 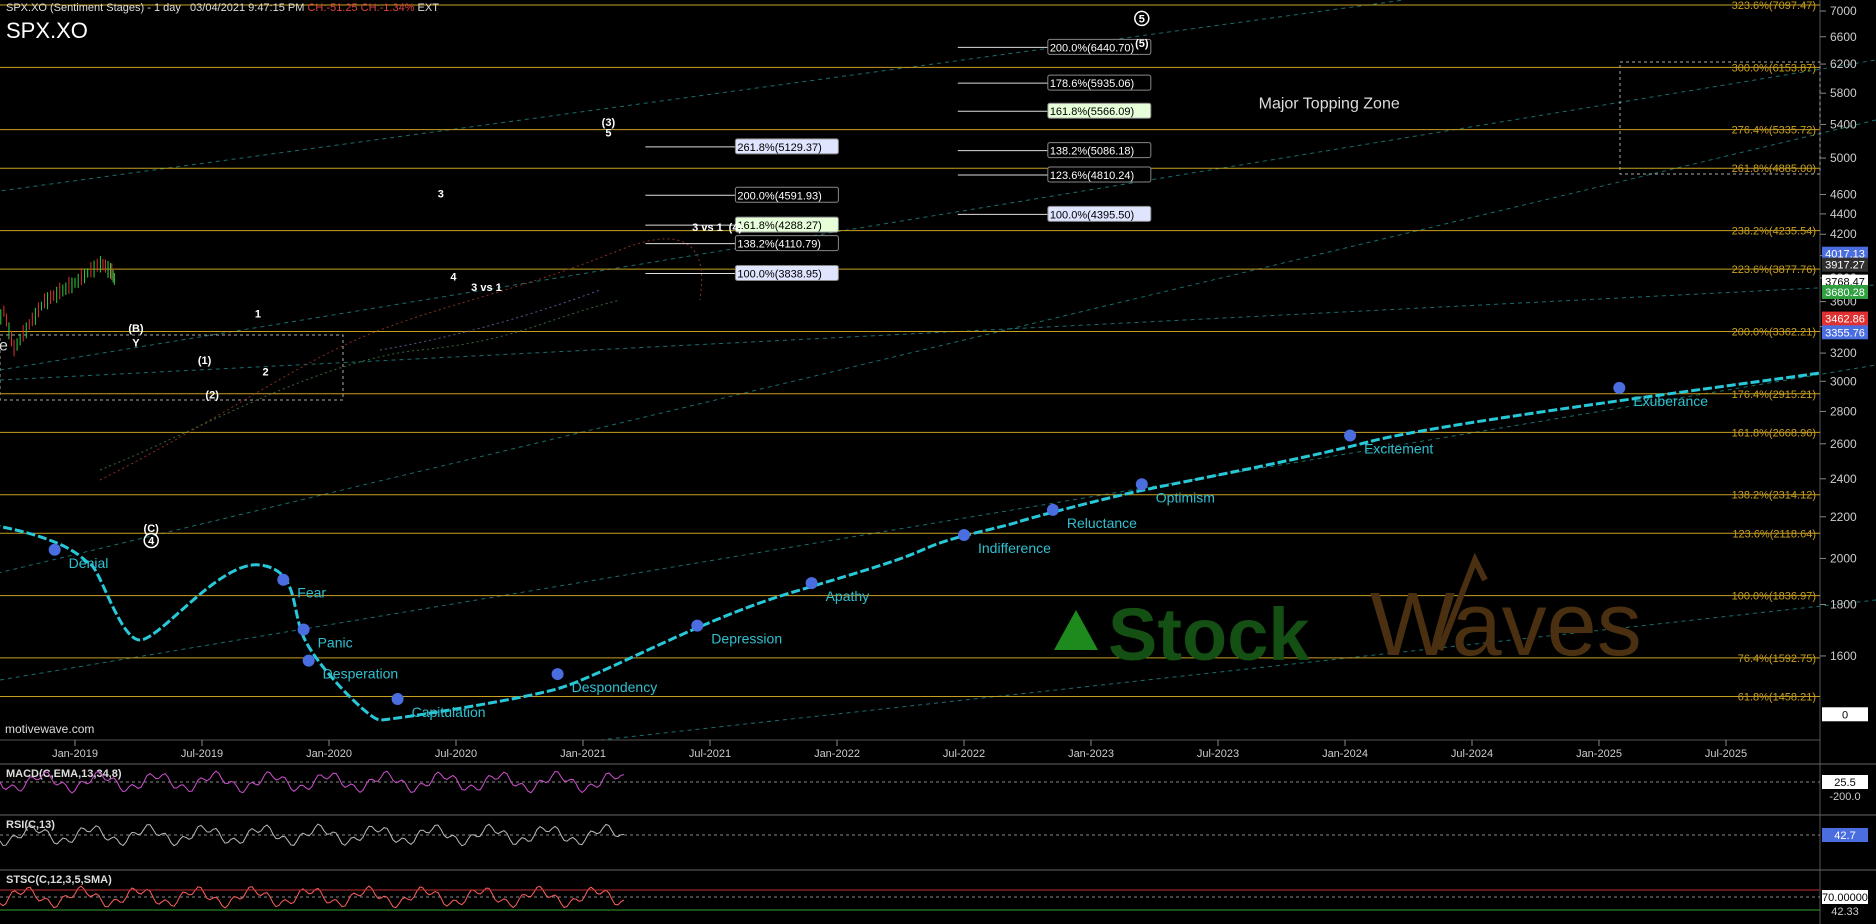 I want to click on y-tick-label: 1800, so click(x=1843, y=604).